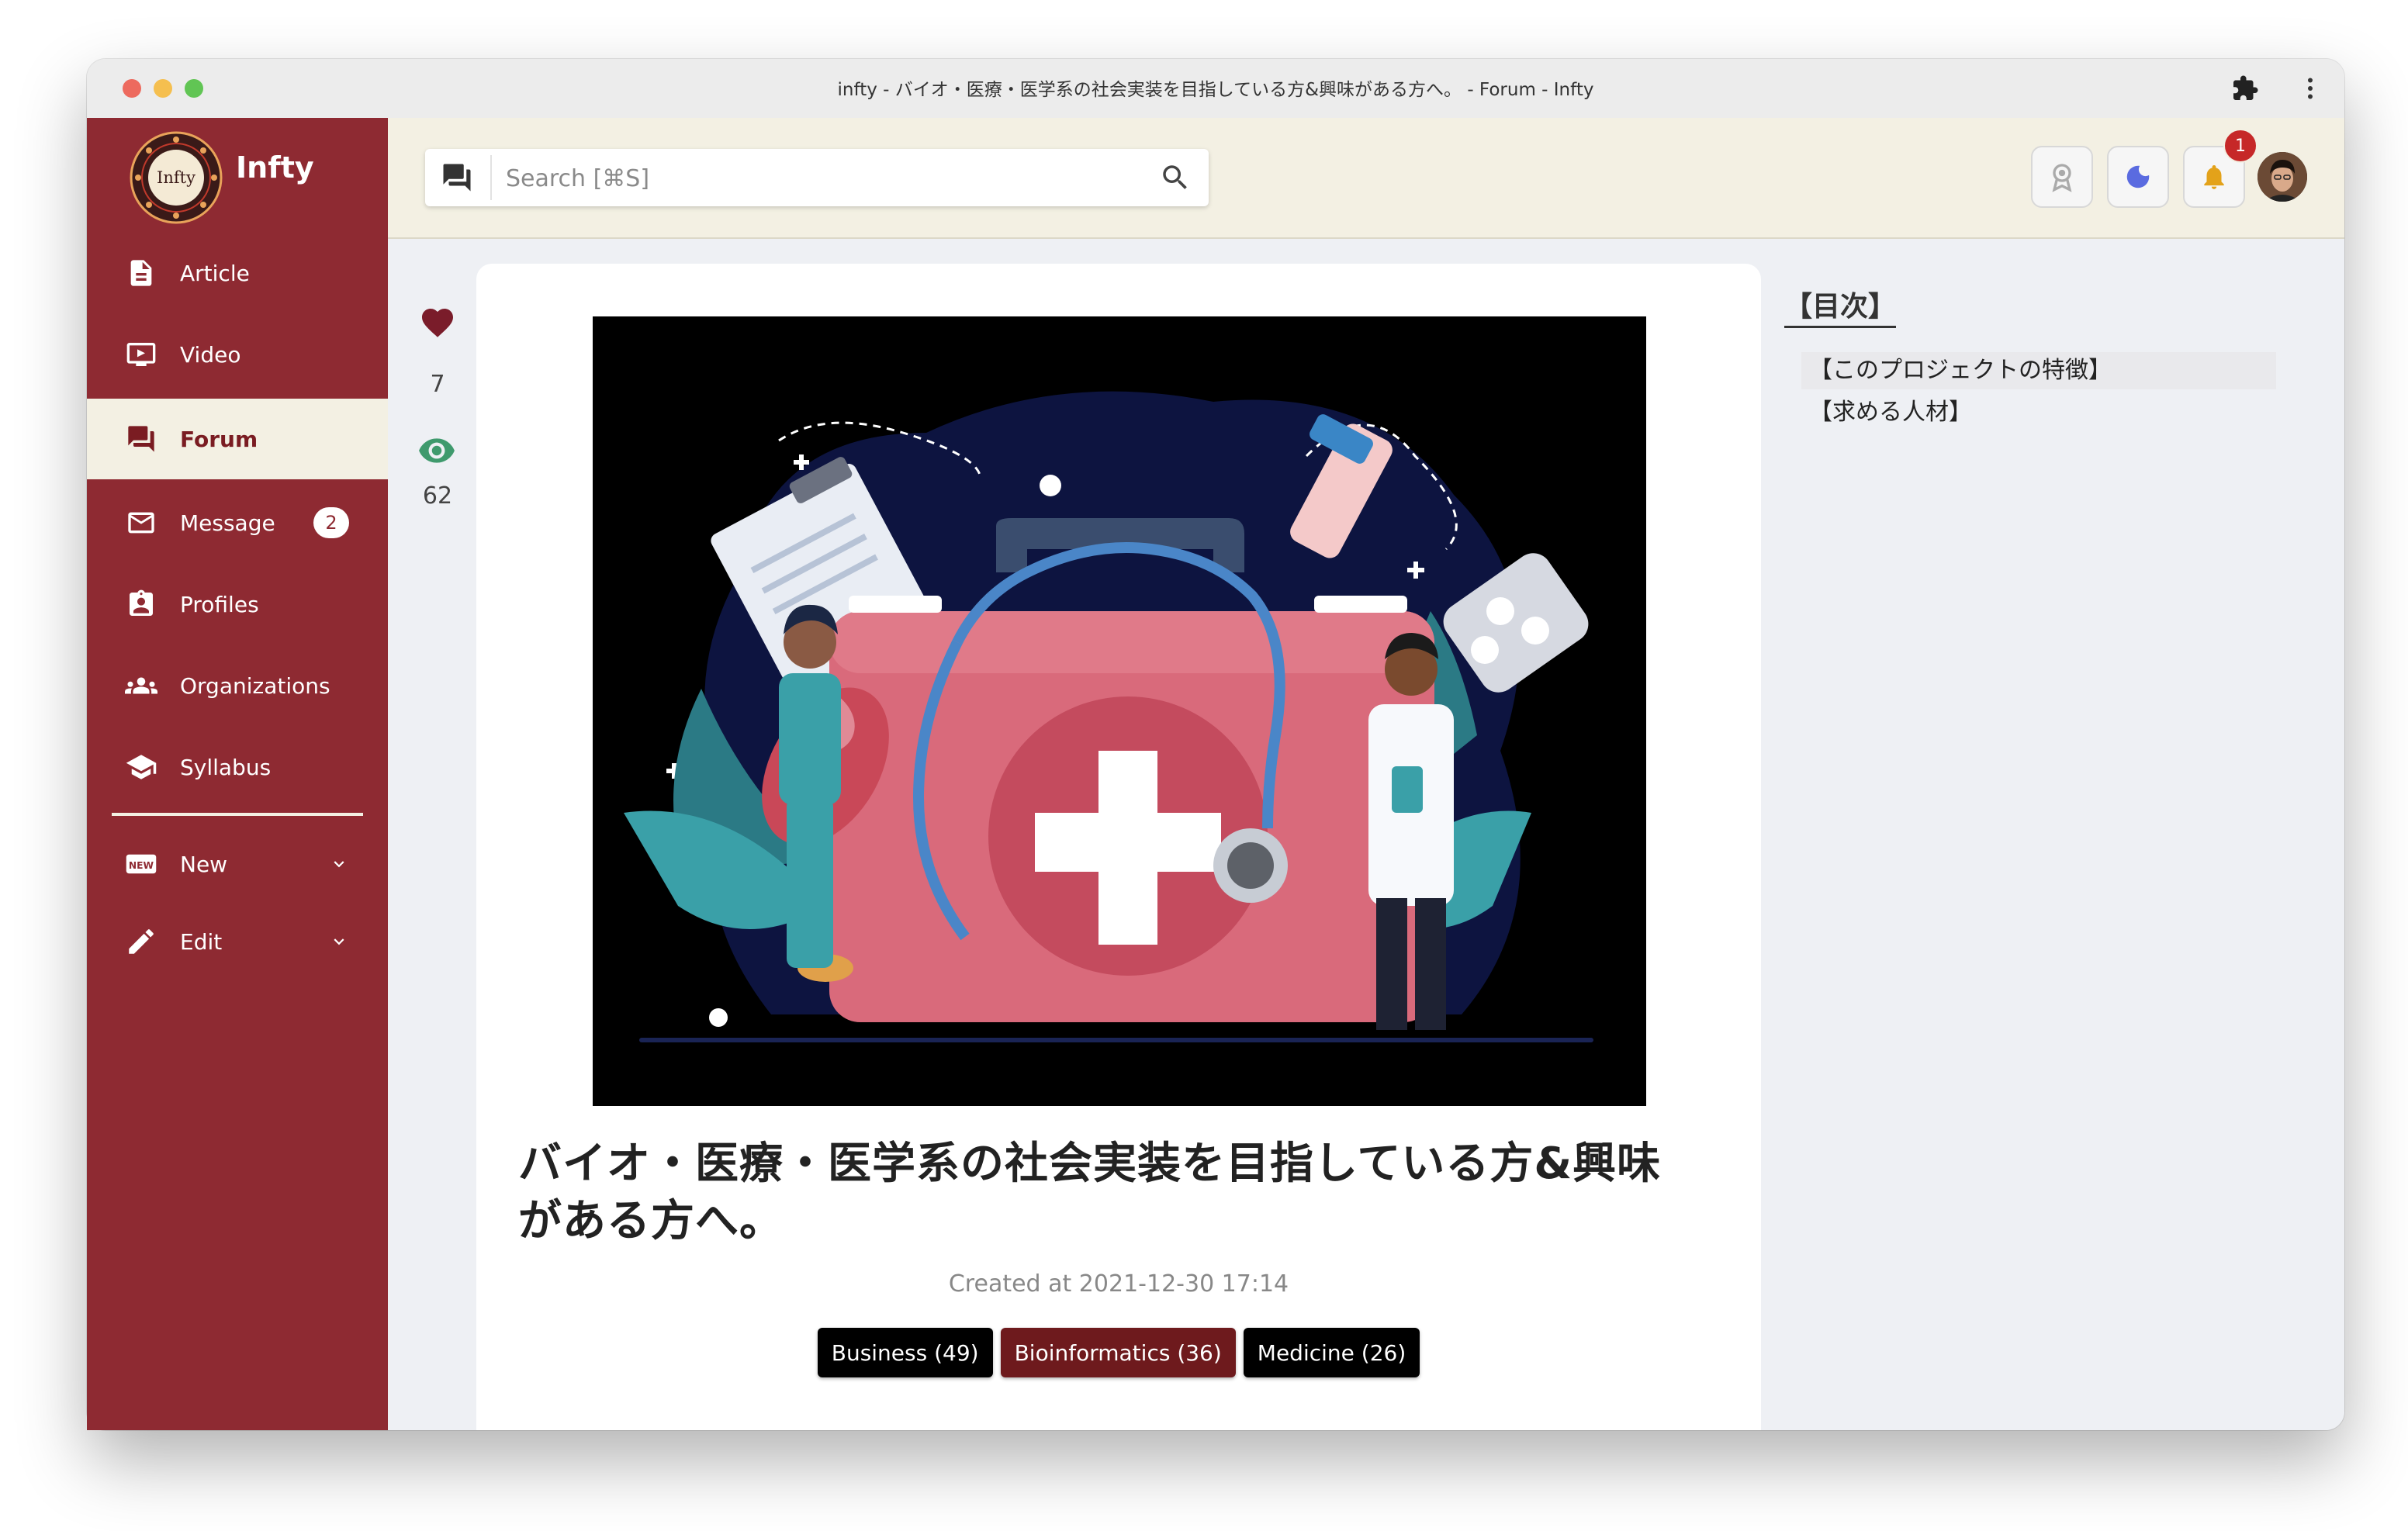  I want to click on new-icon: NEW, so click(141, 864).